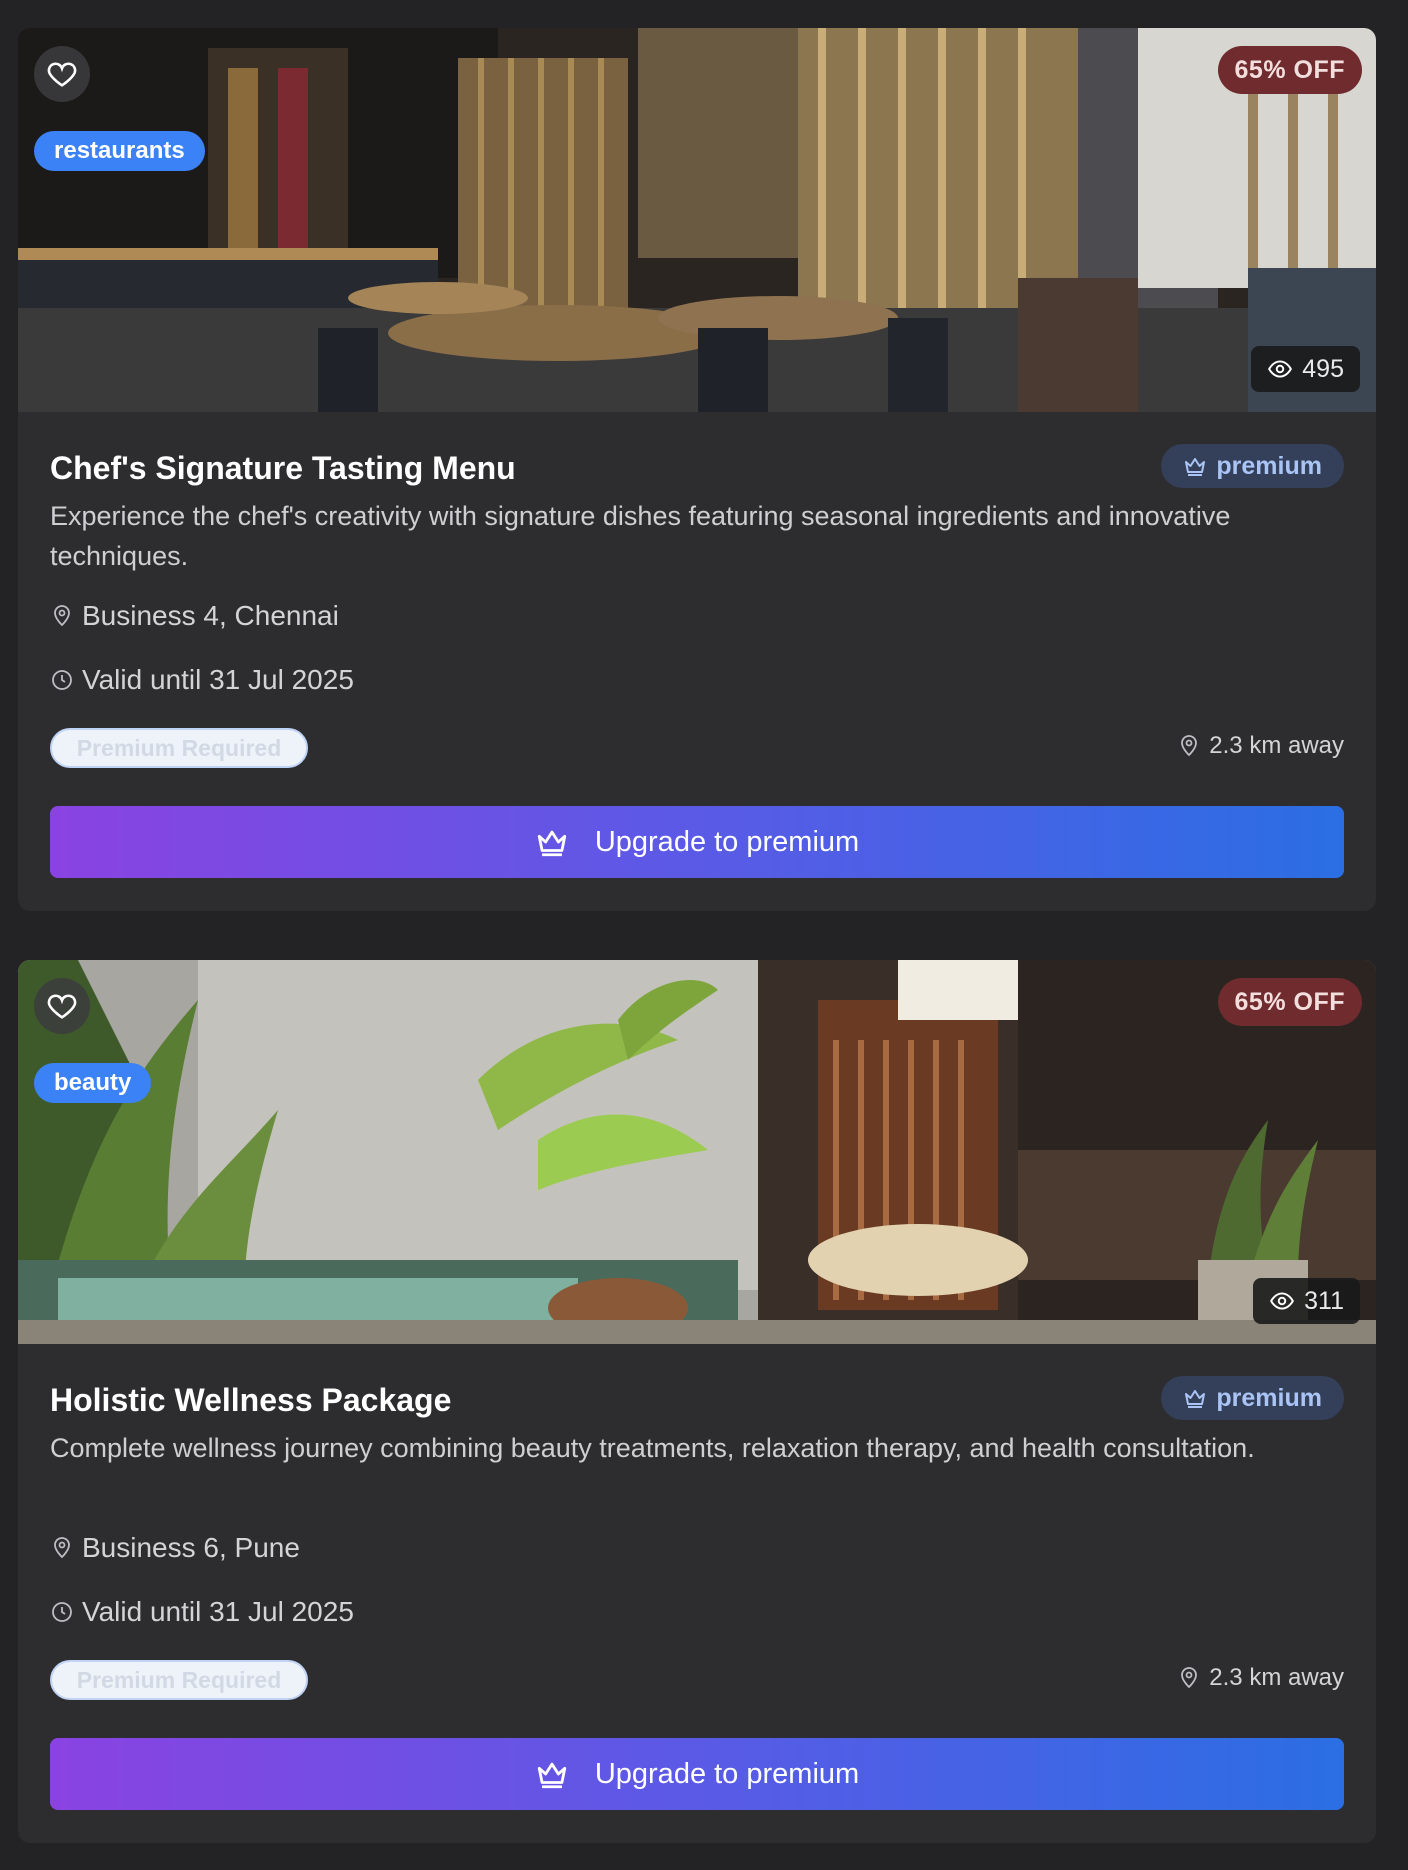 The image size is (1408, 1870). Describe the element at coordinates (210, 615) in the screenshot. I see `location-text: Business 4, Chennai` at that location.